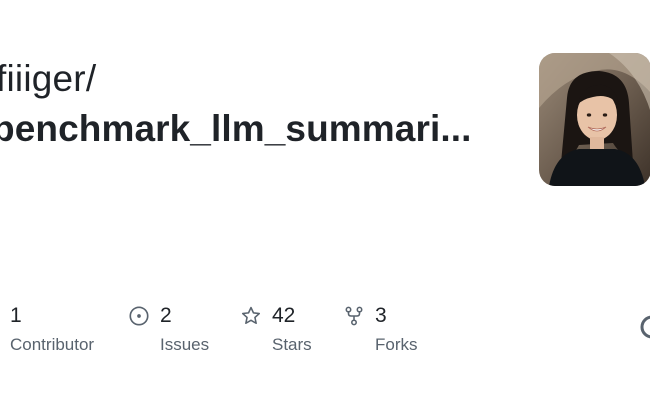 The width and height of the screenshot is (650, 400). What do you see at coordinates (276, 328) in the screenshot?
I see `stat-stars: 42 Stars` at bounding box center [276, 328].